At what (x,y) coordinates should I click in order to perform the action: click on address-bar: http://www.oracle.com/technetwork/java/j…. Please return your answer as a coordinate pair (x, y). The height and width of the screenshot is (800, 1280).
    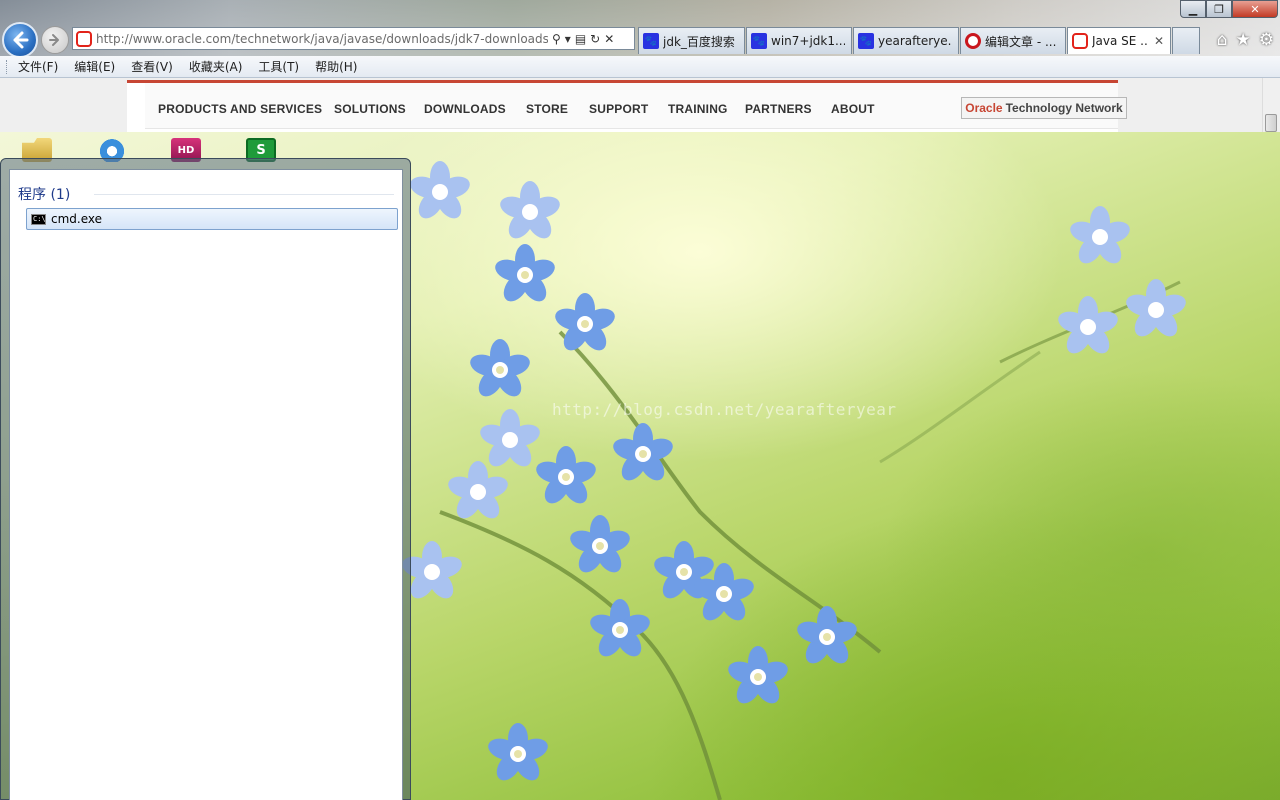
    Looking at the image, I should click on (353, 38).